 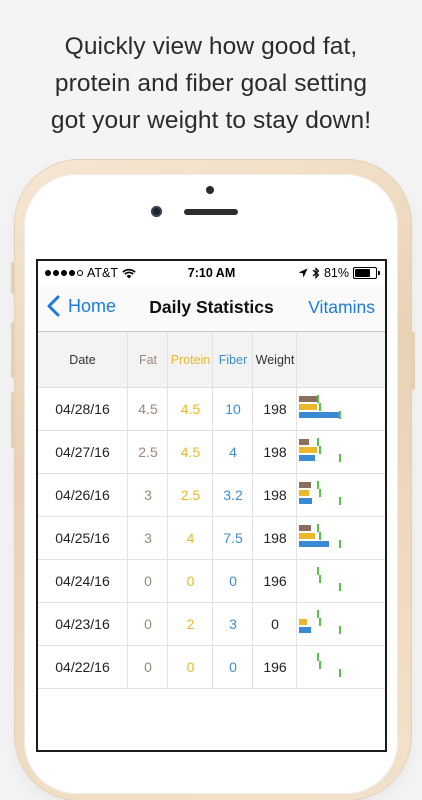 What do you see at coordinates (232, 495) in the screenshot?
I see `cell-fiber: 3.2` at bounding box center [232, 495].